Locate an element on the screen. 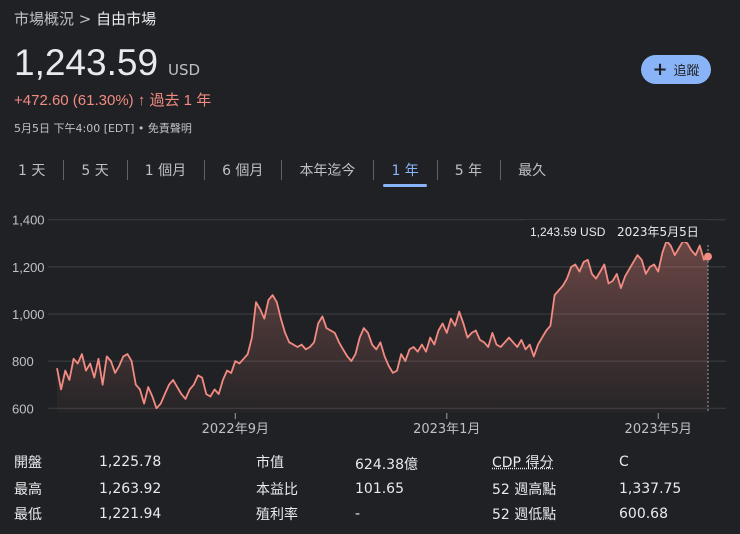 Image resolution: width=740 pixels, height=534 pixels. breadcrumb-parent: 市場概況 is located at coordinates (44, 19).